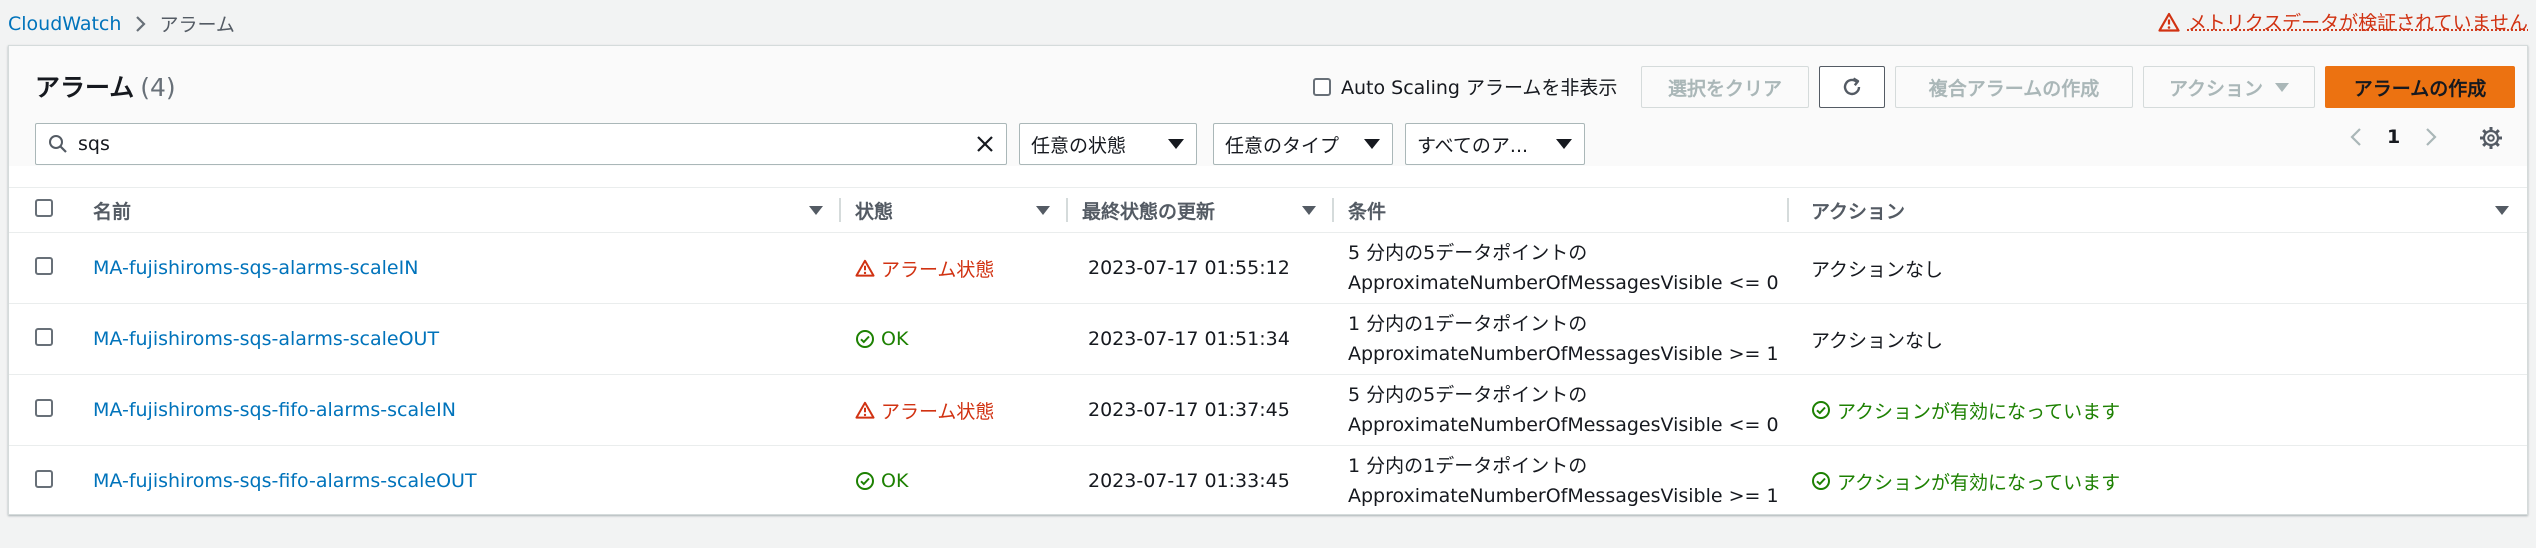  I want to click on type-filter-label: 任意のタイプ, so click(1282, 145).